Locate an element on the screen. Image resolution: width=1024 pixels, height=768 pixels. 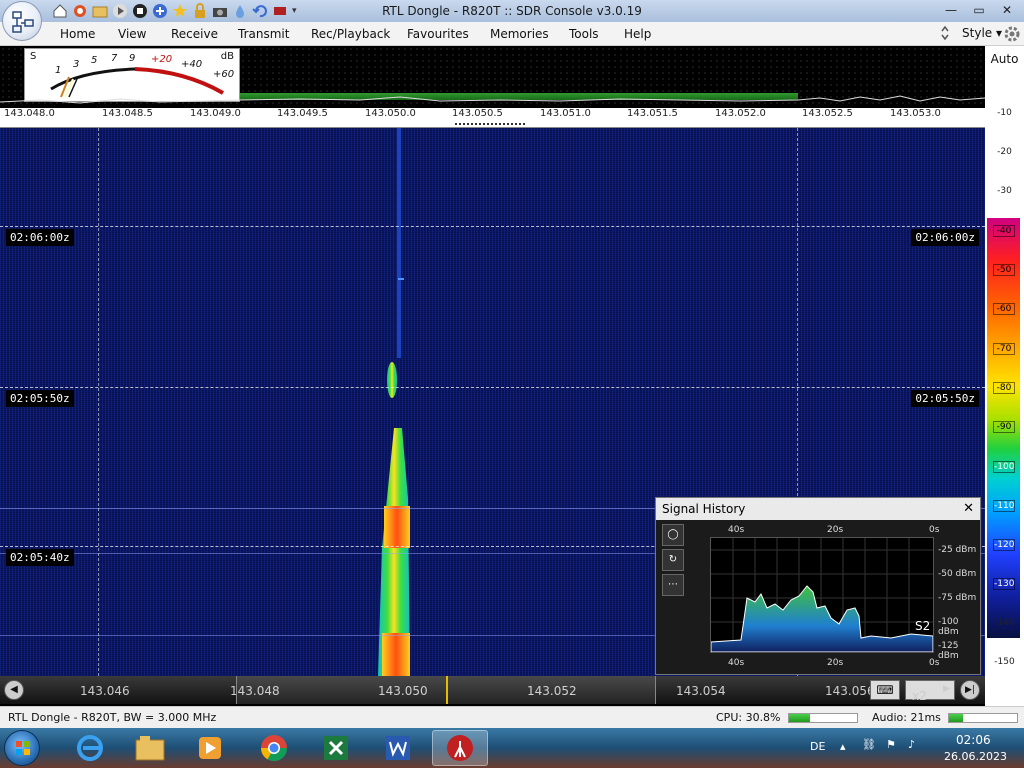
scroll-right-button: ▶| is located at coordinates (970, 690).